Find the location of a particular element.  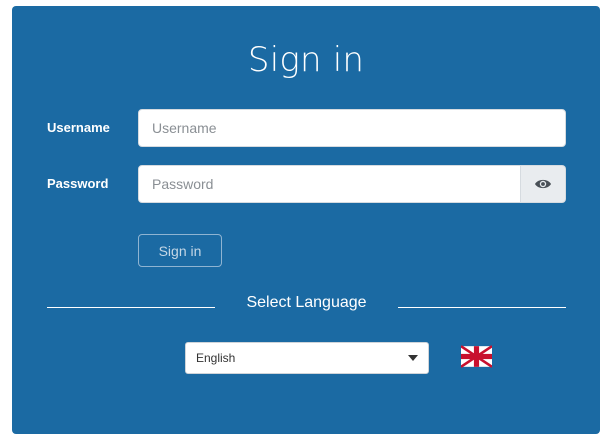

divider-left is located at coordinates (131, 307).